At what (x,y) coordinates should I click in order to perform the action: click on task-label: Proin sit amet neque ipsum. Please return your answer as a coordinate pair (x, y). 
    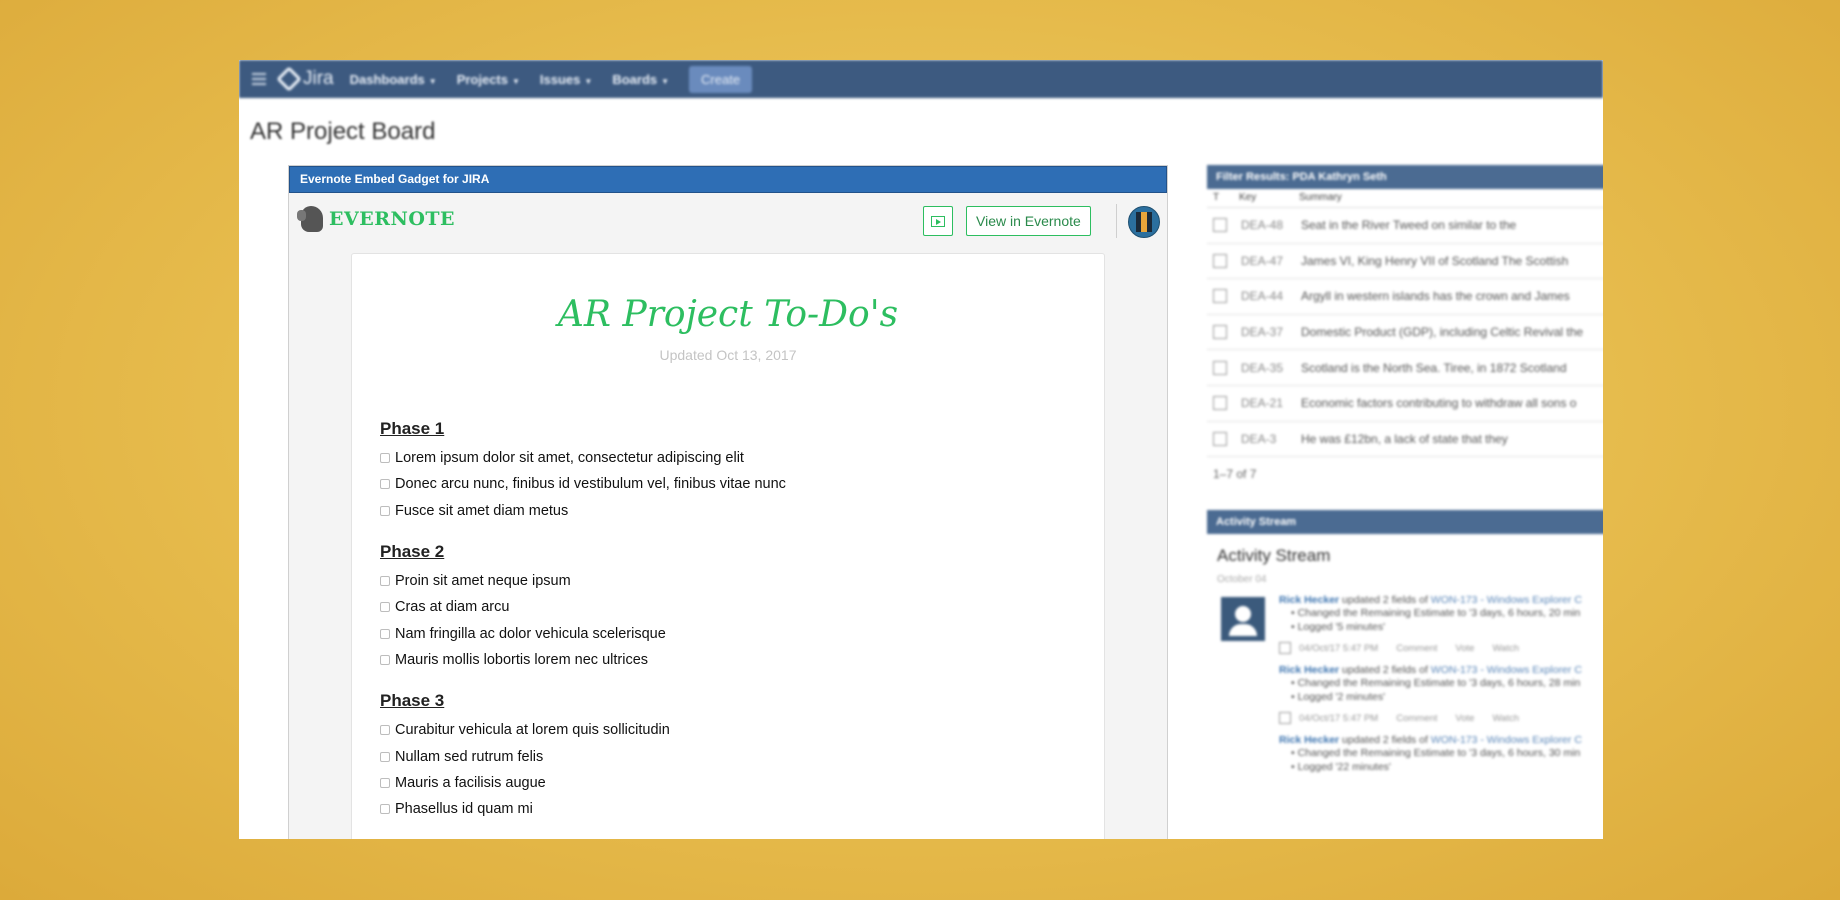
    Looking at the image, I should click on (483, 581).